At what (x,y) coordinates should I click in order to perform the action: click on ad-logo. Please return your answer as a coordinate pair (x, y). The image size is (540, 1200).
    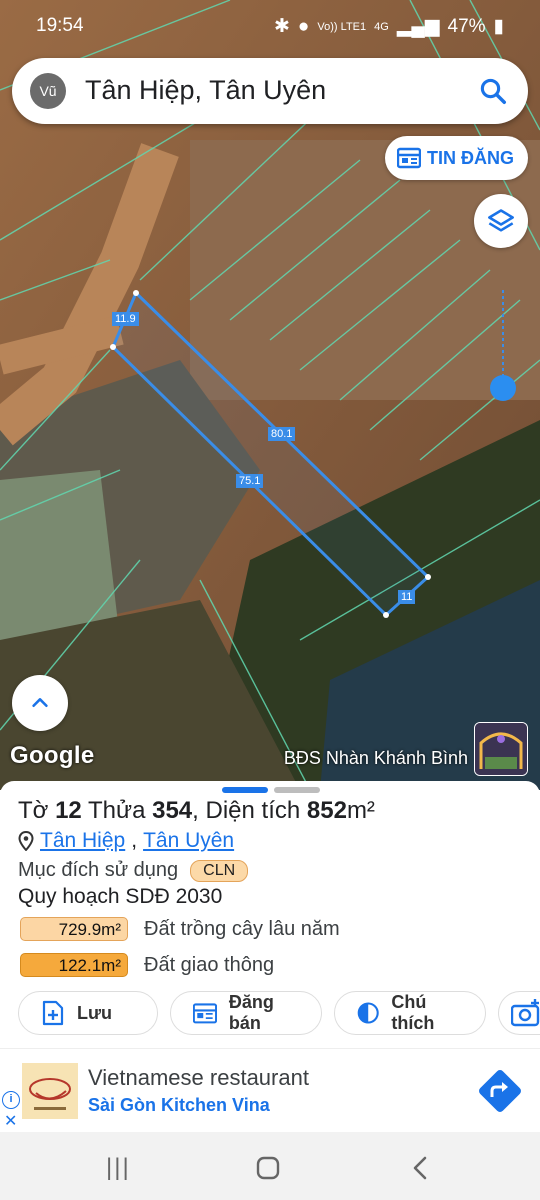
    Looking at the image, I should click on (50, 1091).